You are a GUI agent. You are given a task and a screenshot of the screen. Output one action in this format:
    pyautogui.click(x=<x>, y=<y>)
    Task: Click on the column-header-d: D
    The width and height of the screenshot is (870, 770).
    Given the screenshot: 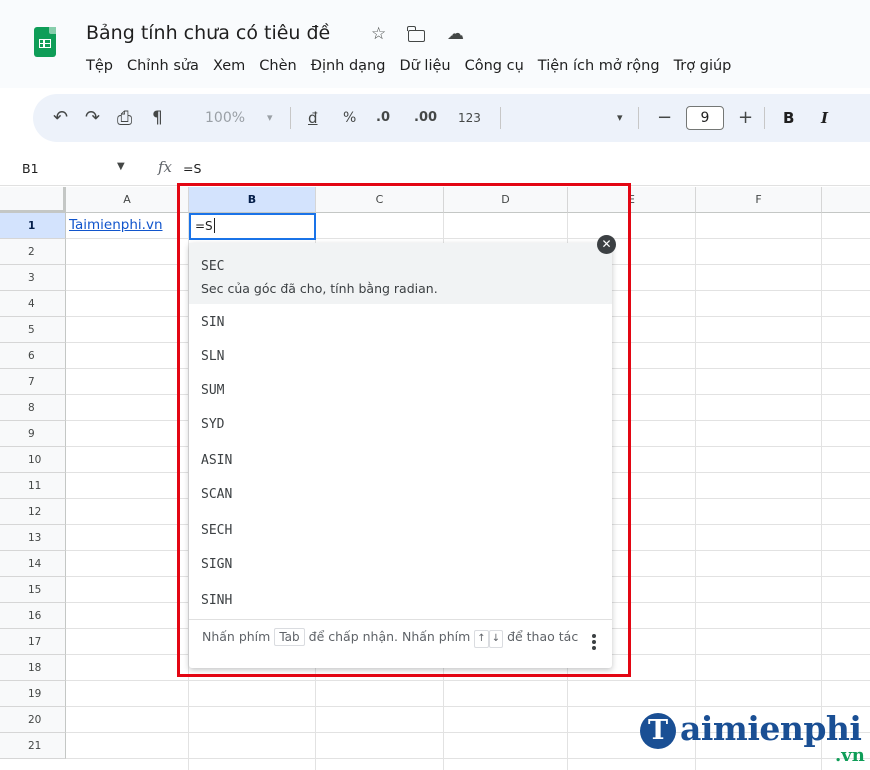 What is the action you would take?
    pyautogui.click(x=506, y=200)
    